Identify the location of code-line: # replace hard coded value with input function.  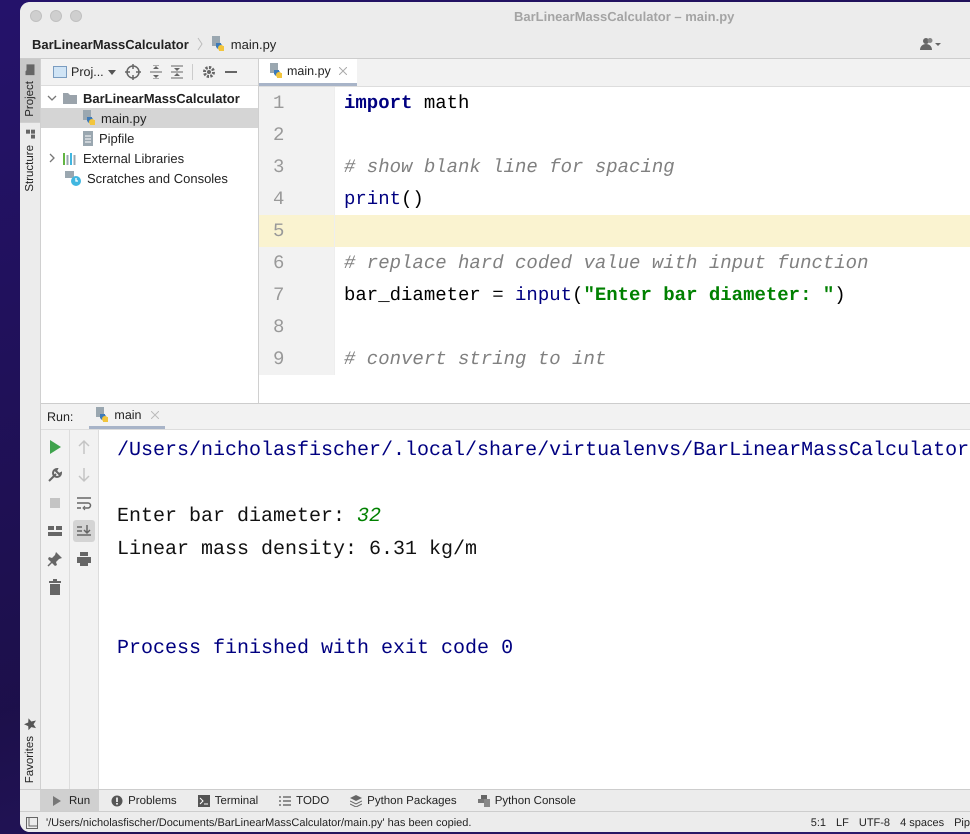
(605, 263).